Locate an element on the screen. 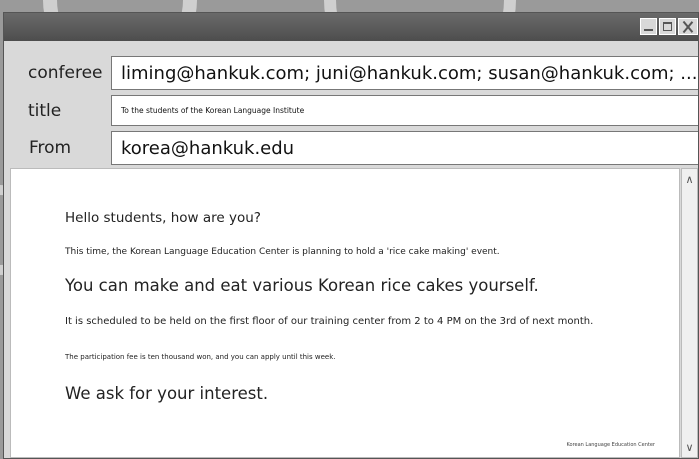 The image size is (699, 459). vertical-scrollbar: ∧ ∨ is located at coordinates (689, 313).